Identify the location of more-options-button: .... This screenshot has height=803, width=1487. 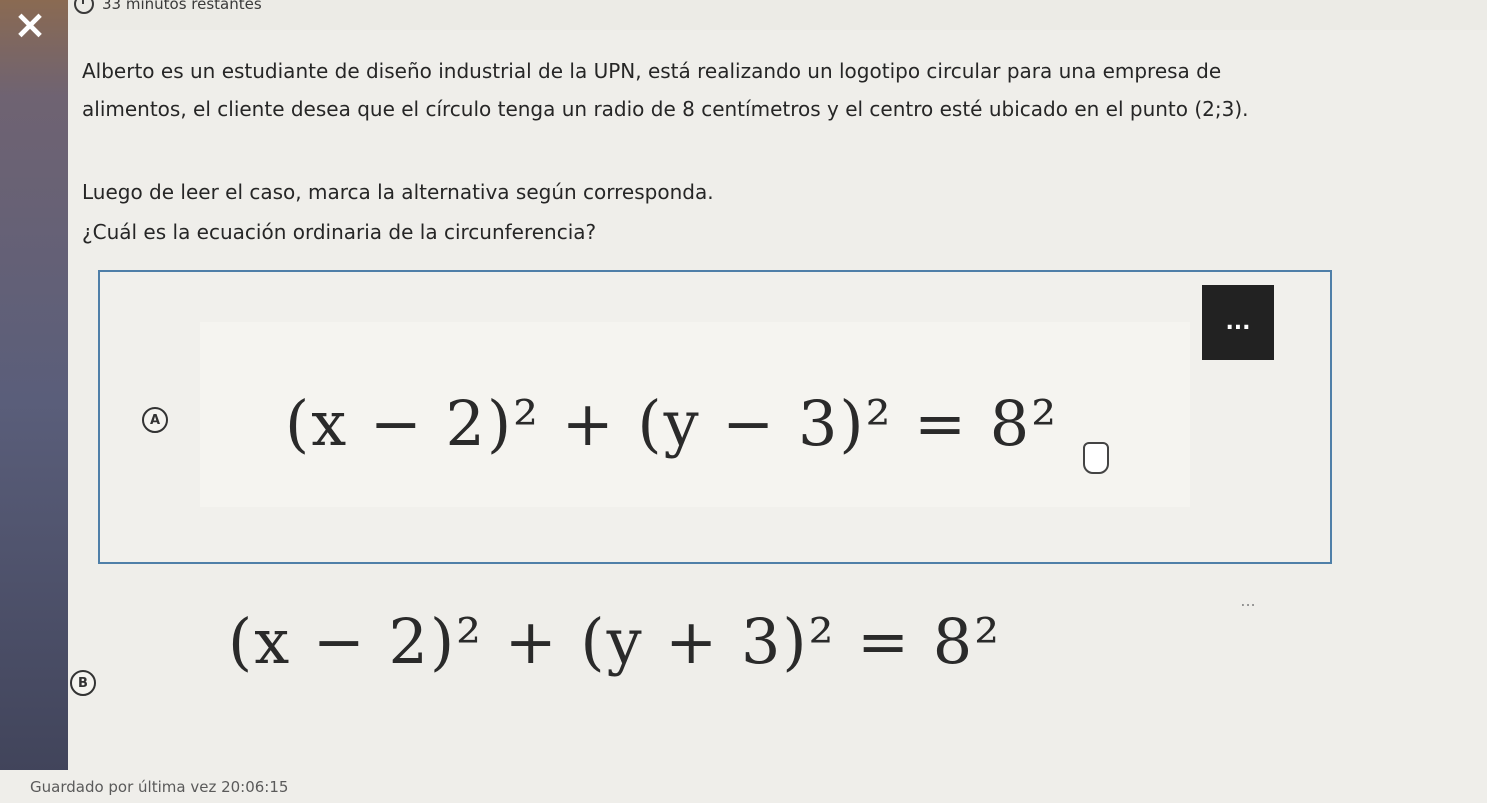
(1238, 322).